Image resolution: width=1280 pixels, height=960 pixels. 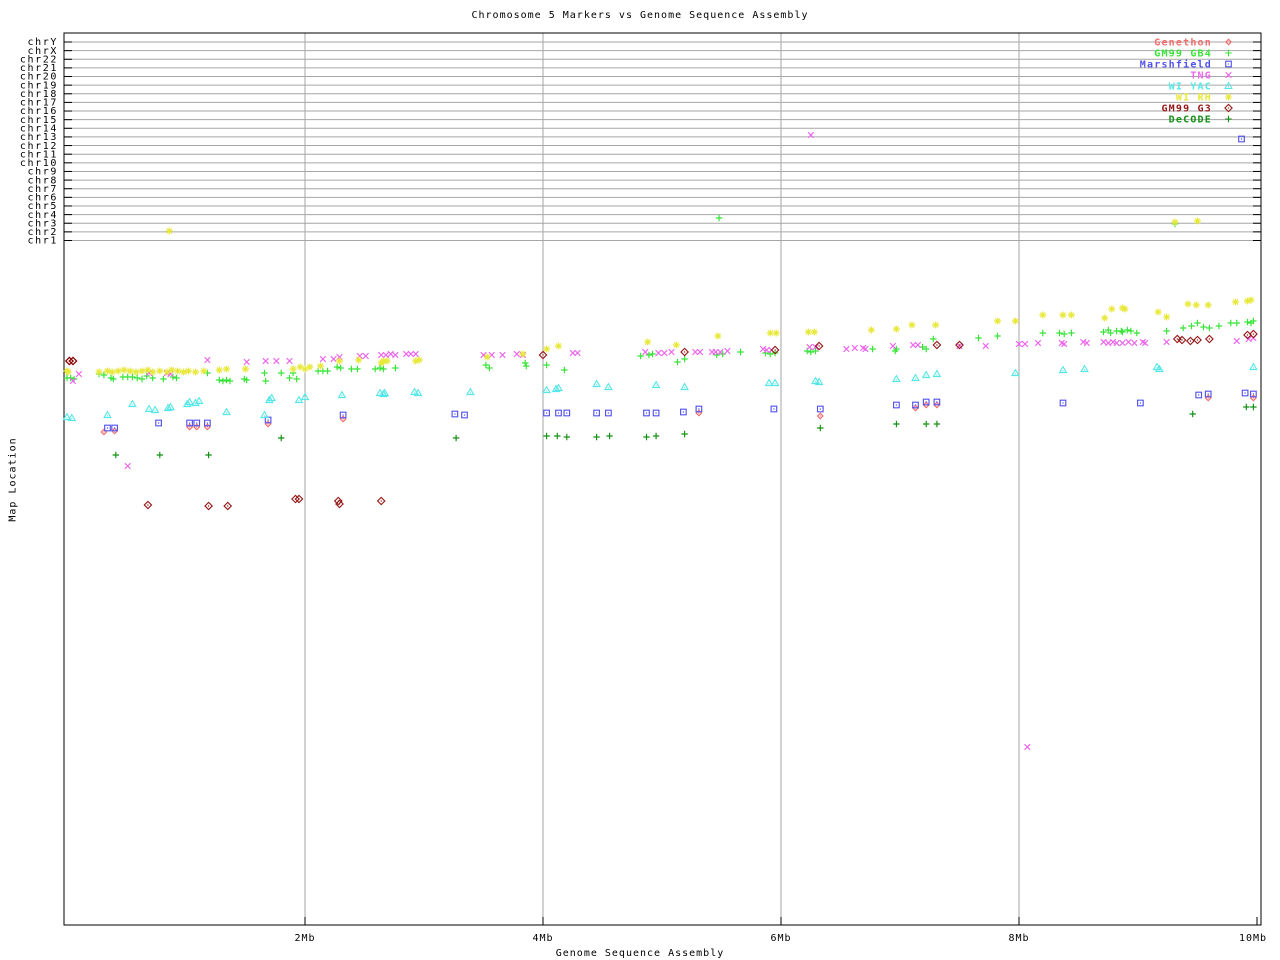 I want to click on legend-label: GM99 GB4, so click(x=1183, y=54).